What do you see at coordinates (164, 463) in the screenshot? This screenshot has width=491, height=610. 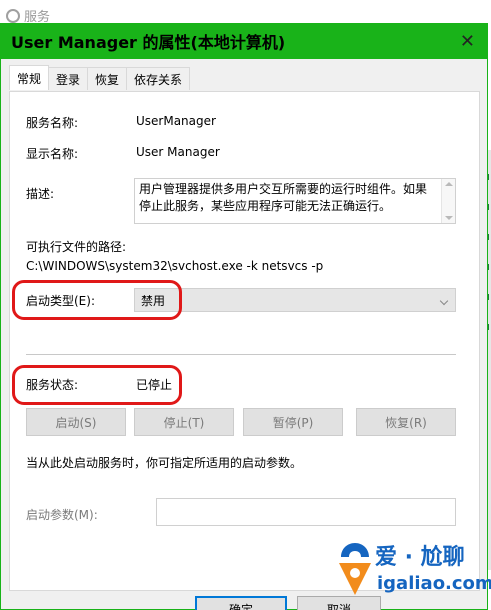 I see `start-params-hint: 当从此处启动服务时，你可指定所适用的启动参数。` at bounding box center [164, 463].